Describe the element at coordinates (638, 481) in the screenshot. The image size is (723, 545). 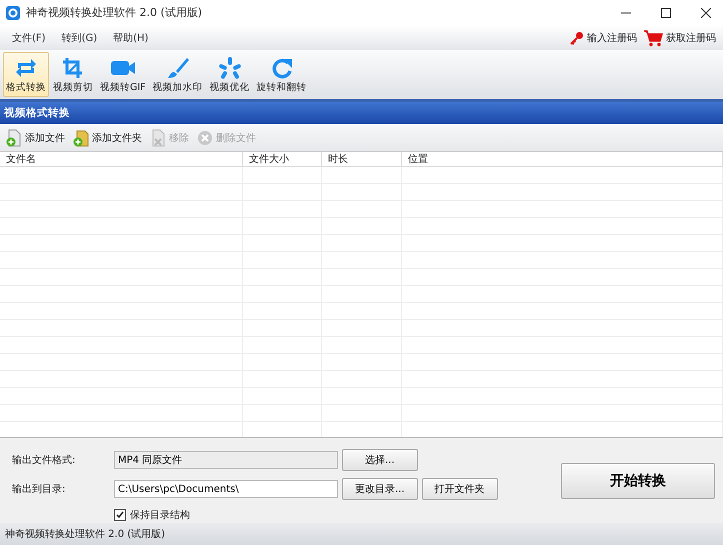
I see `start-button: 开始转换` at that location.